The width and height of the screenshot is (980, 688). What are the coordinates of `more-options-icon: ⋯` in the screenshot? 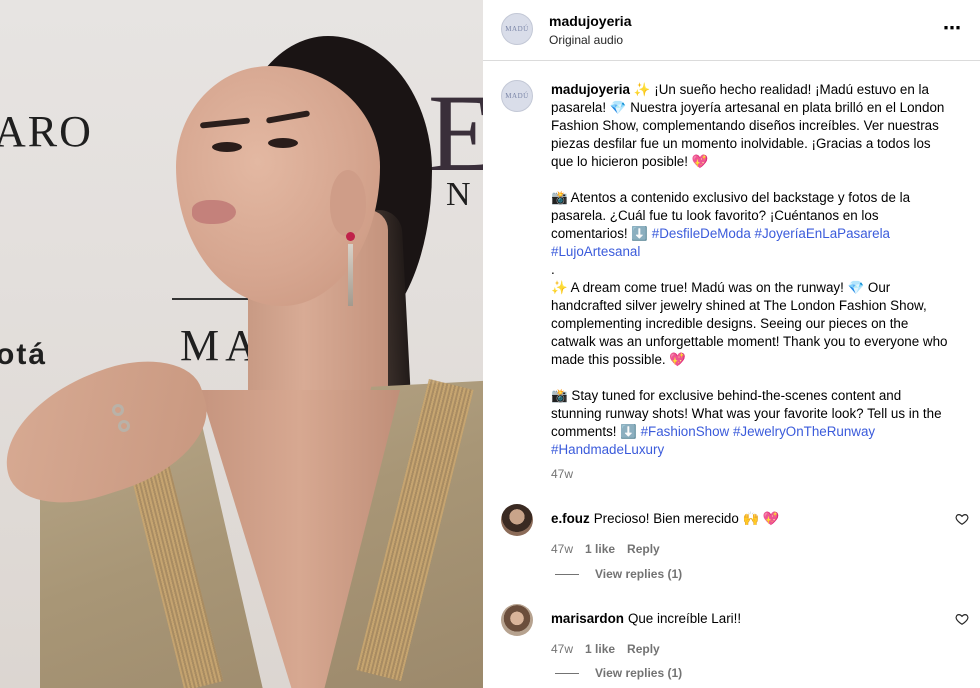 It's located at (952, 28).